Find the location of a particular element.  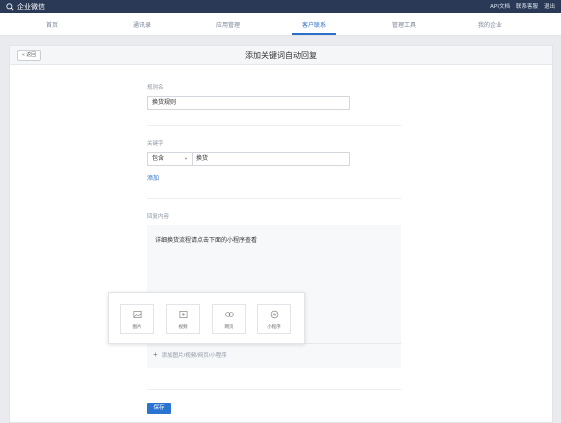

logo-icon is located at coordinates (10, 6).